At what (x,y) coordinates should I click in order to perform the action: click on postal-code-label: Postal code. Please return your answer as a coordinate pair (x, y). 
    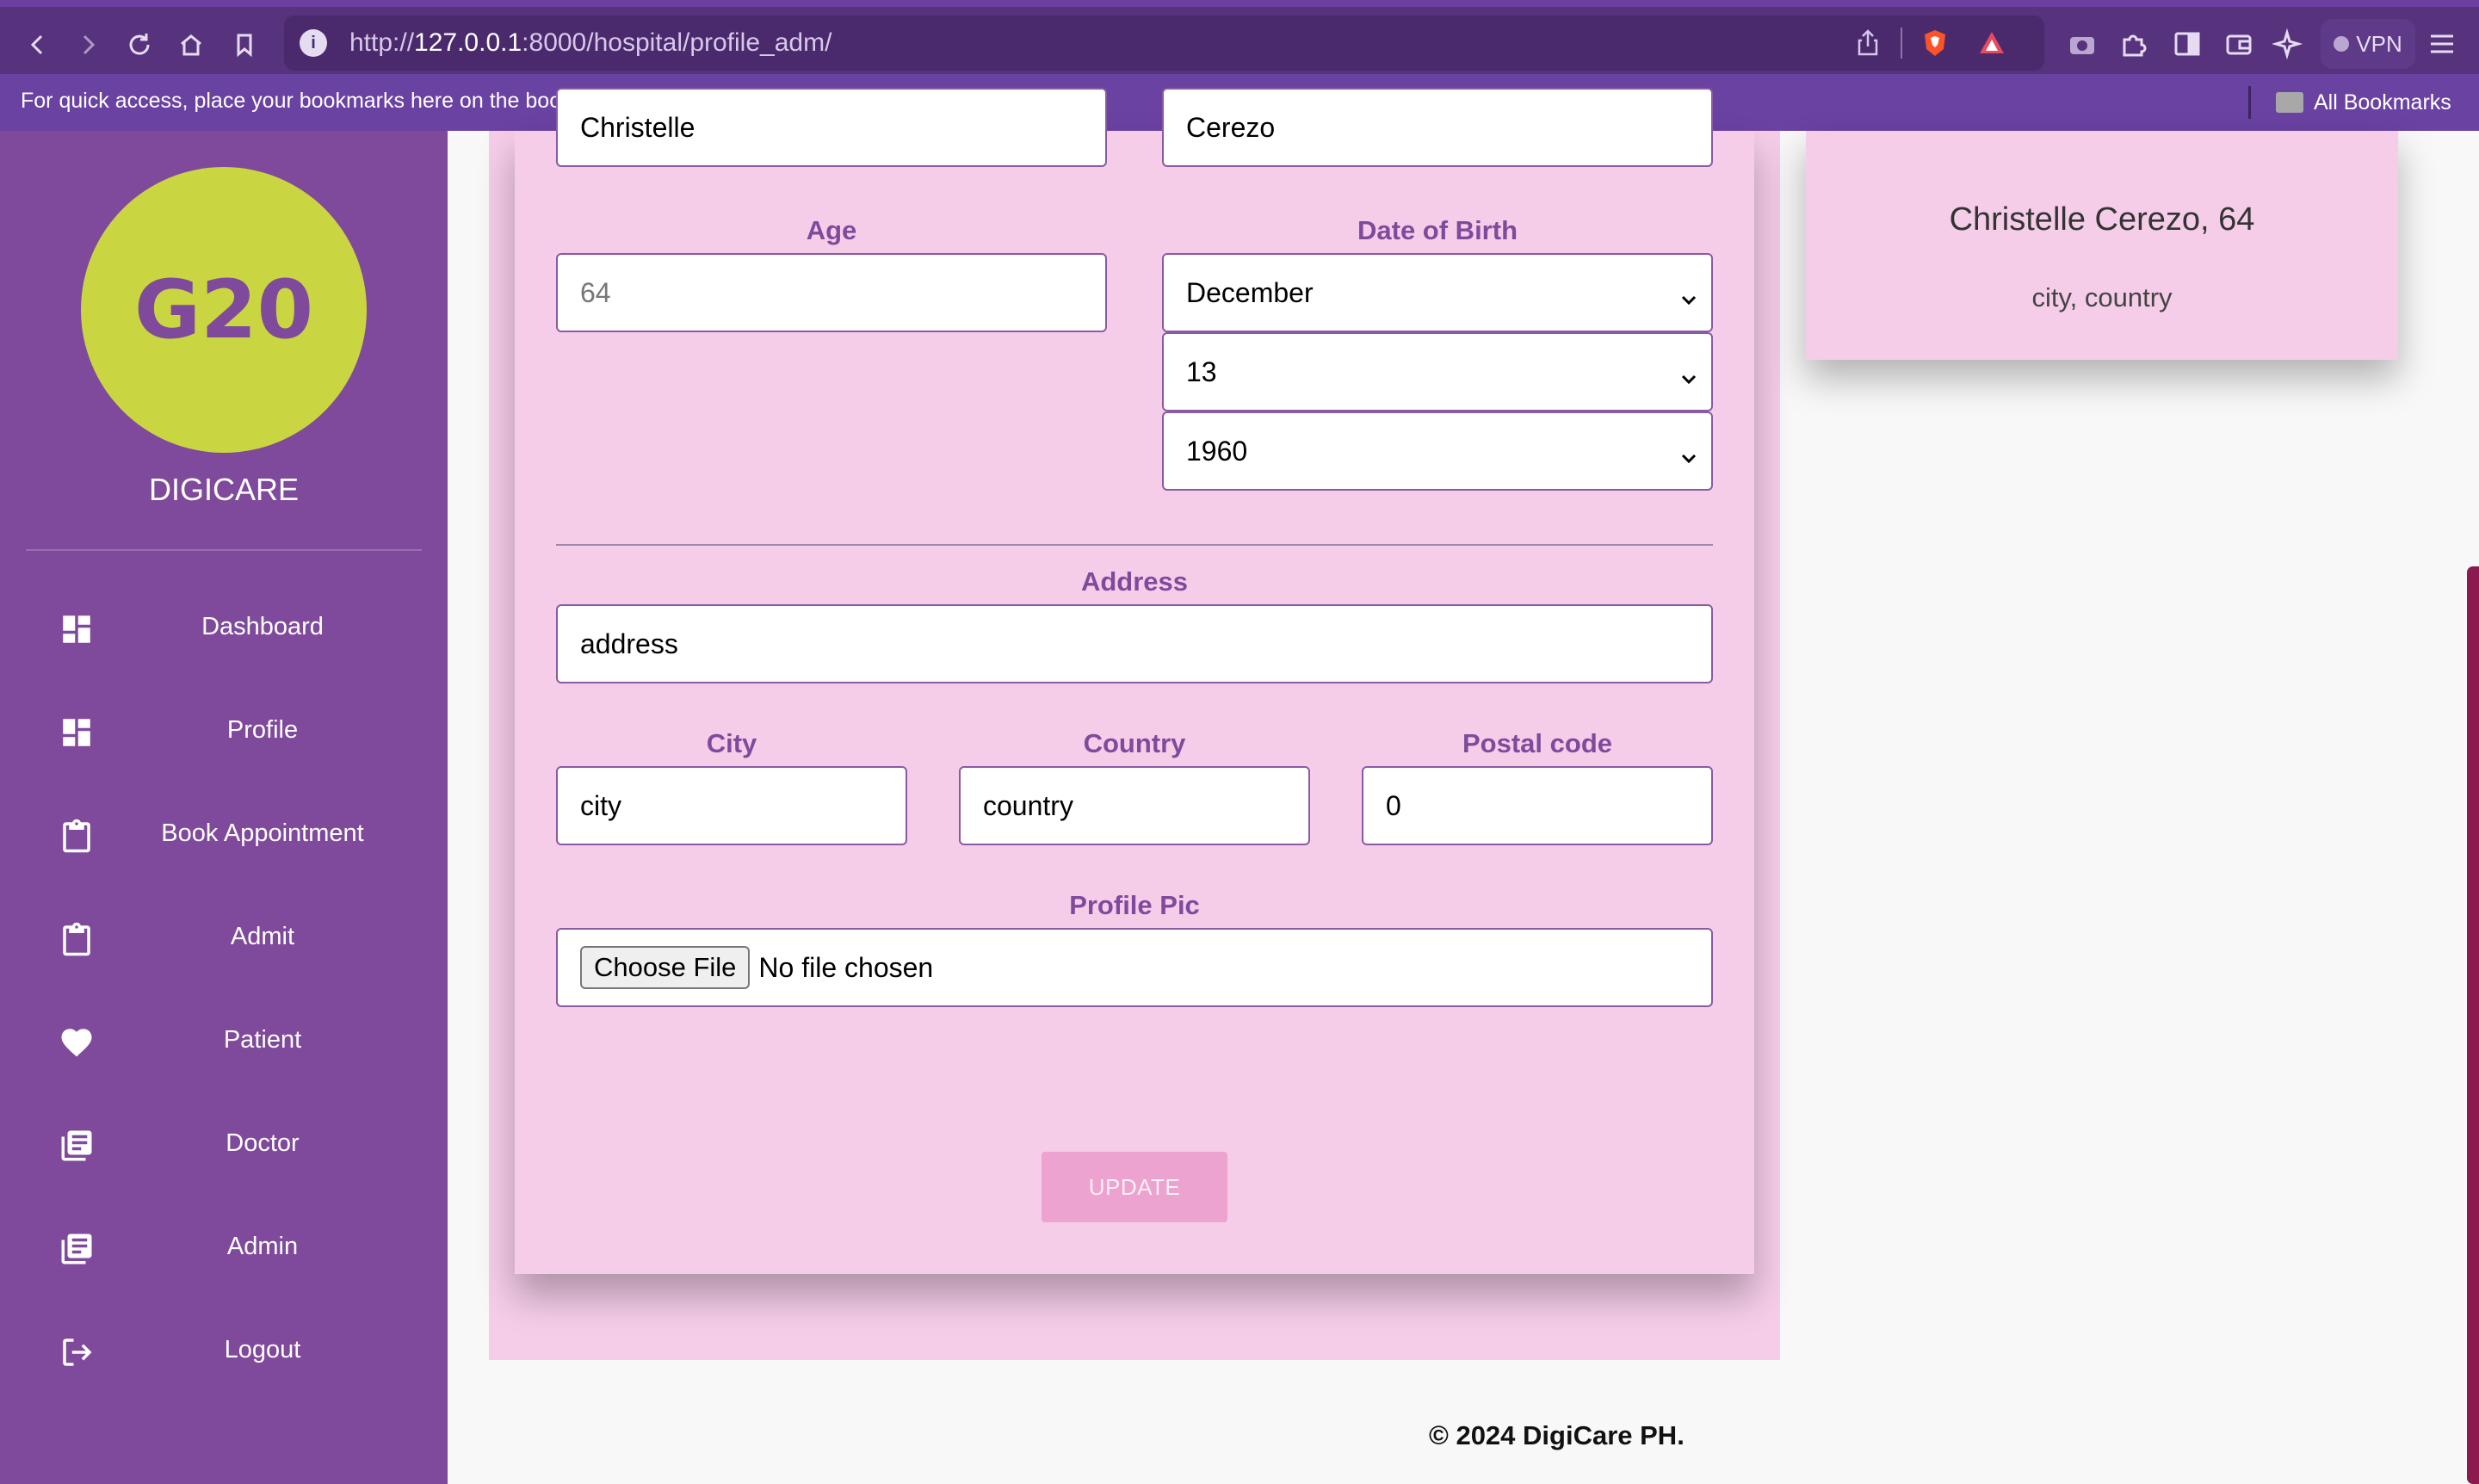
    Looking at the image, I should click on (1537, 743).